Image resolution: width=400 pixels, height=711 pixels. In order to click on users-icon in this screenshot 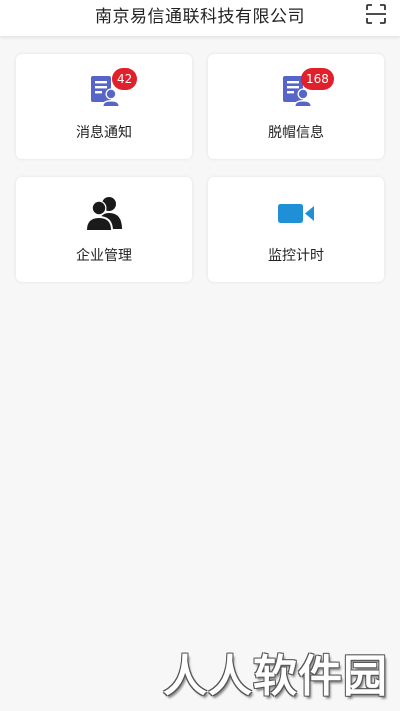, I will do `click(103, 214)`.